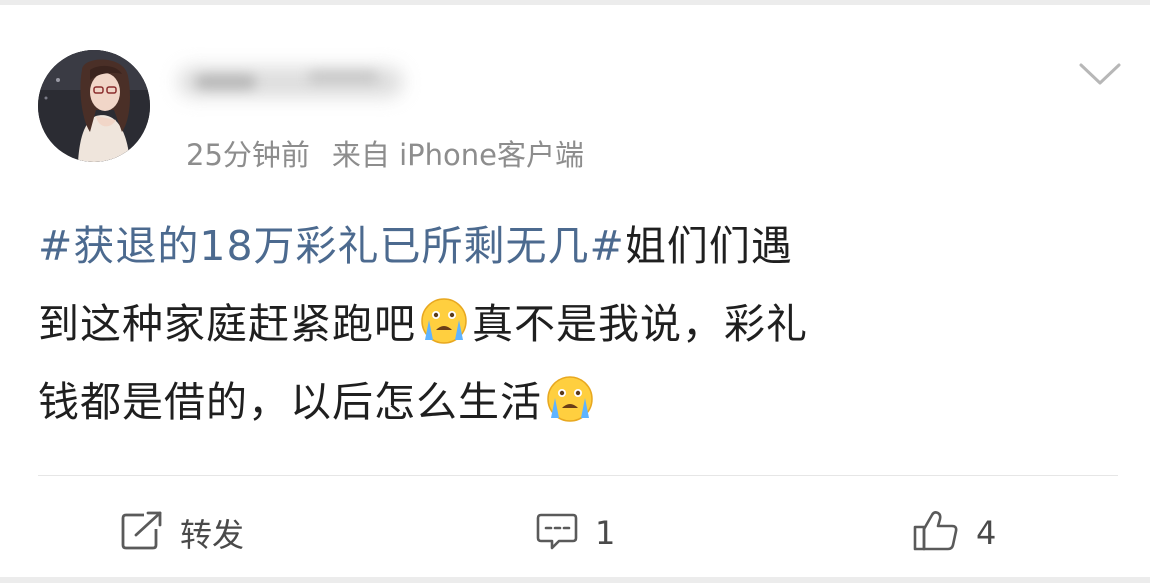 The width and height of the screenshot is (1150, 583). What do you see at coordinates (640, 324) in the screenshot?
I see `content-text: 真不是我说，彩礼` at bounding box center [640, 324].